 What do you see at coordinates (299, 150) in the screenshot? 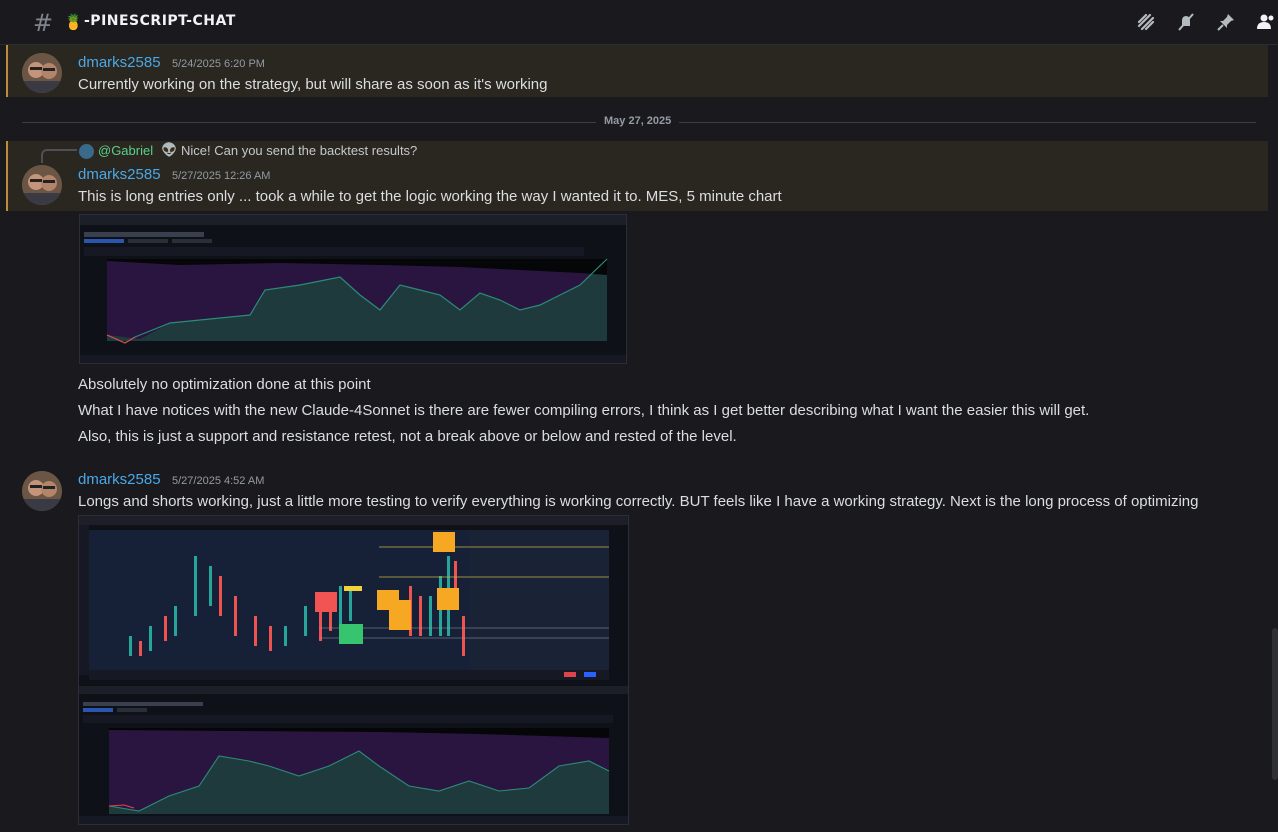
I see `reply-preview-text: Nice! Can you send the backtest results?` at bounding box center [299, 150].